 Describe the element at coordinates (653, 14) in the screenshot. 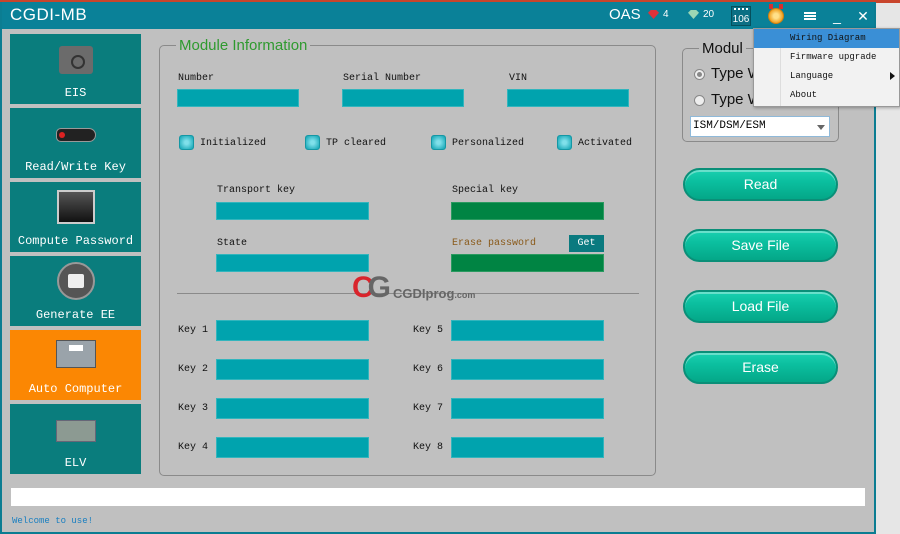

I see `red-gem-icon` at that location.